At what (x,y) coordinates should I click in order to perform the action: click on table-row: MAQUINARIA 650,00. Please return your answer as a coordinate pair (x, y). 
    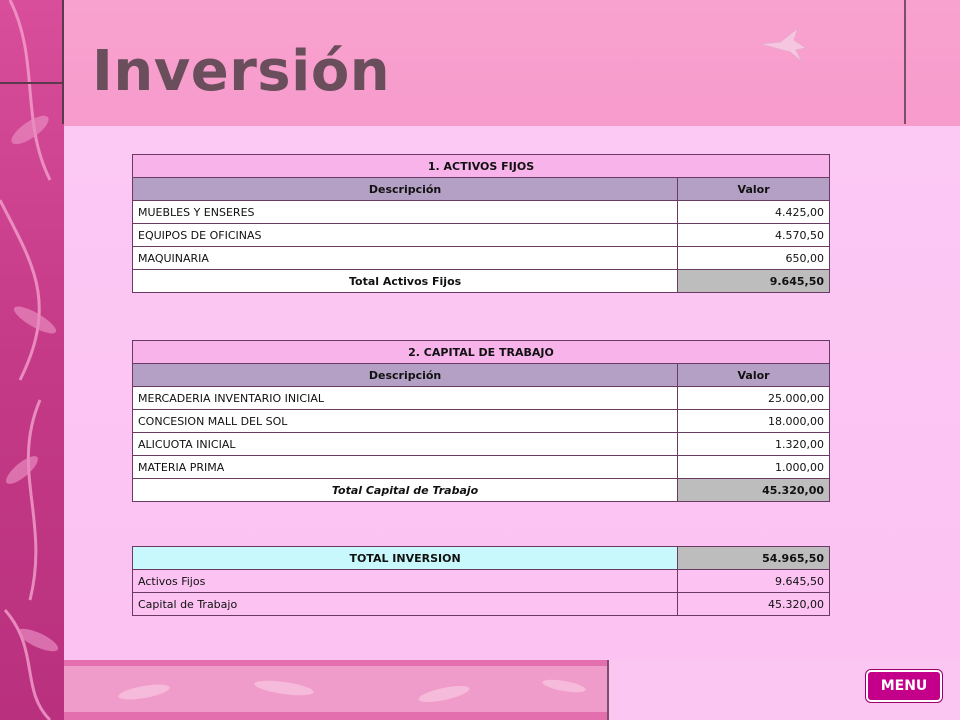
    Looking at the image, I should click on (480, 258).